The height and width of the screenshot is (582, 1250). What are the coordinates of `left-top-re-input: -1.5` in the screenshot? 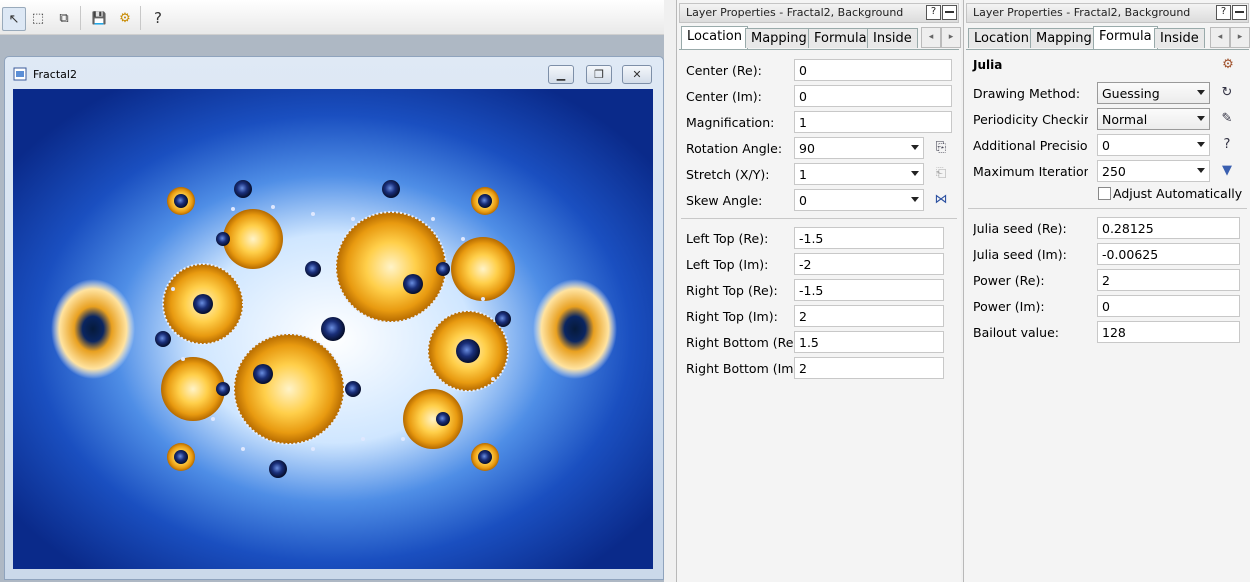 It's located at (869, 238).